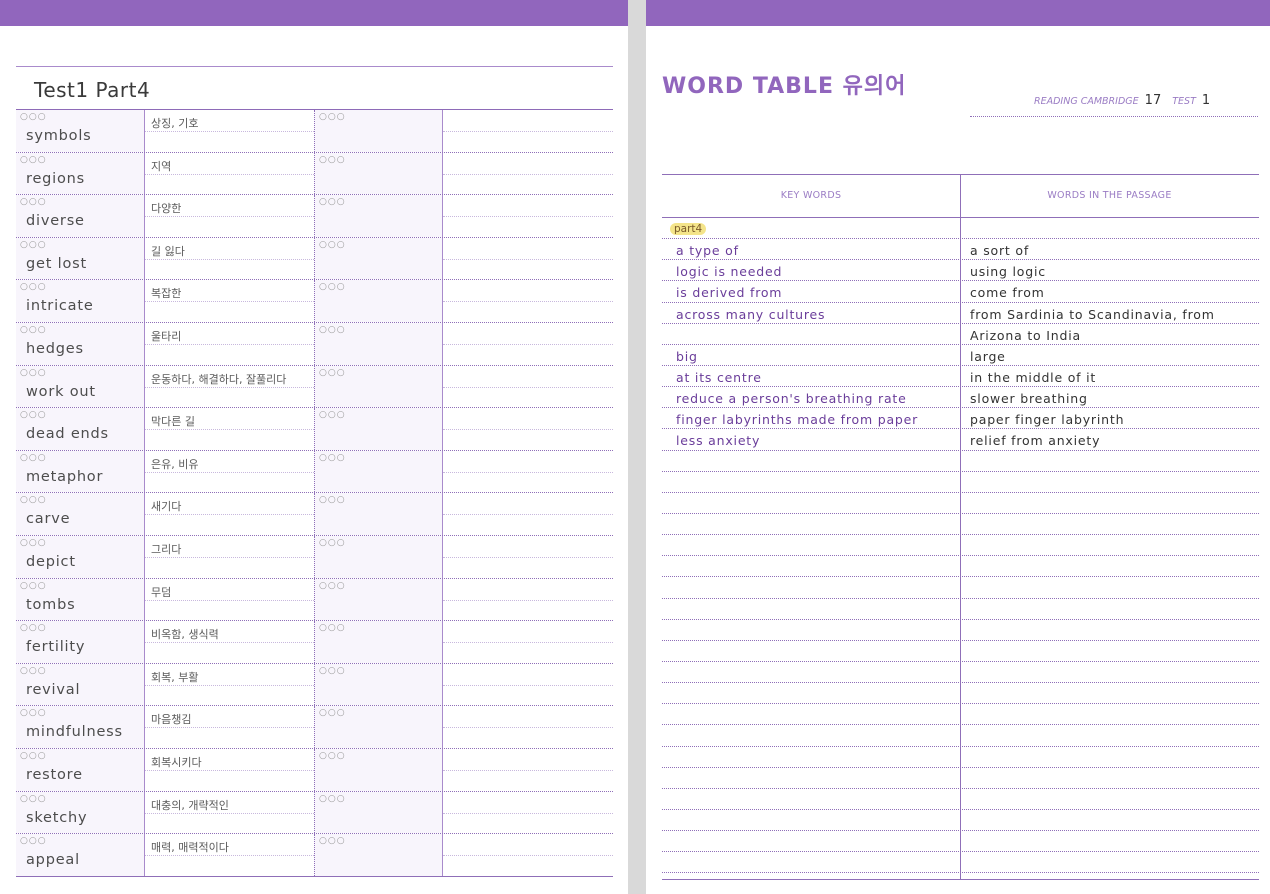  What do you see at coordinates (1184, 101) in the screenshot?
I see `test-label: TEST` at bounding box center [1184, 101].